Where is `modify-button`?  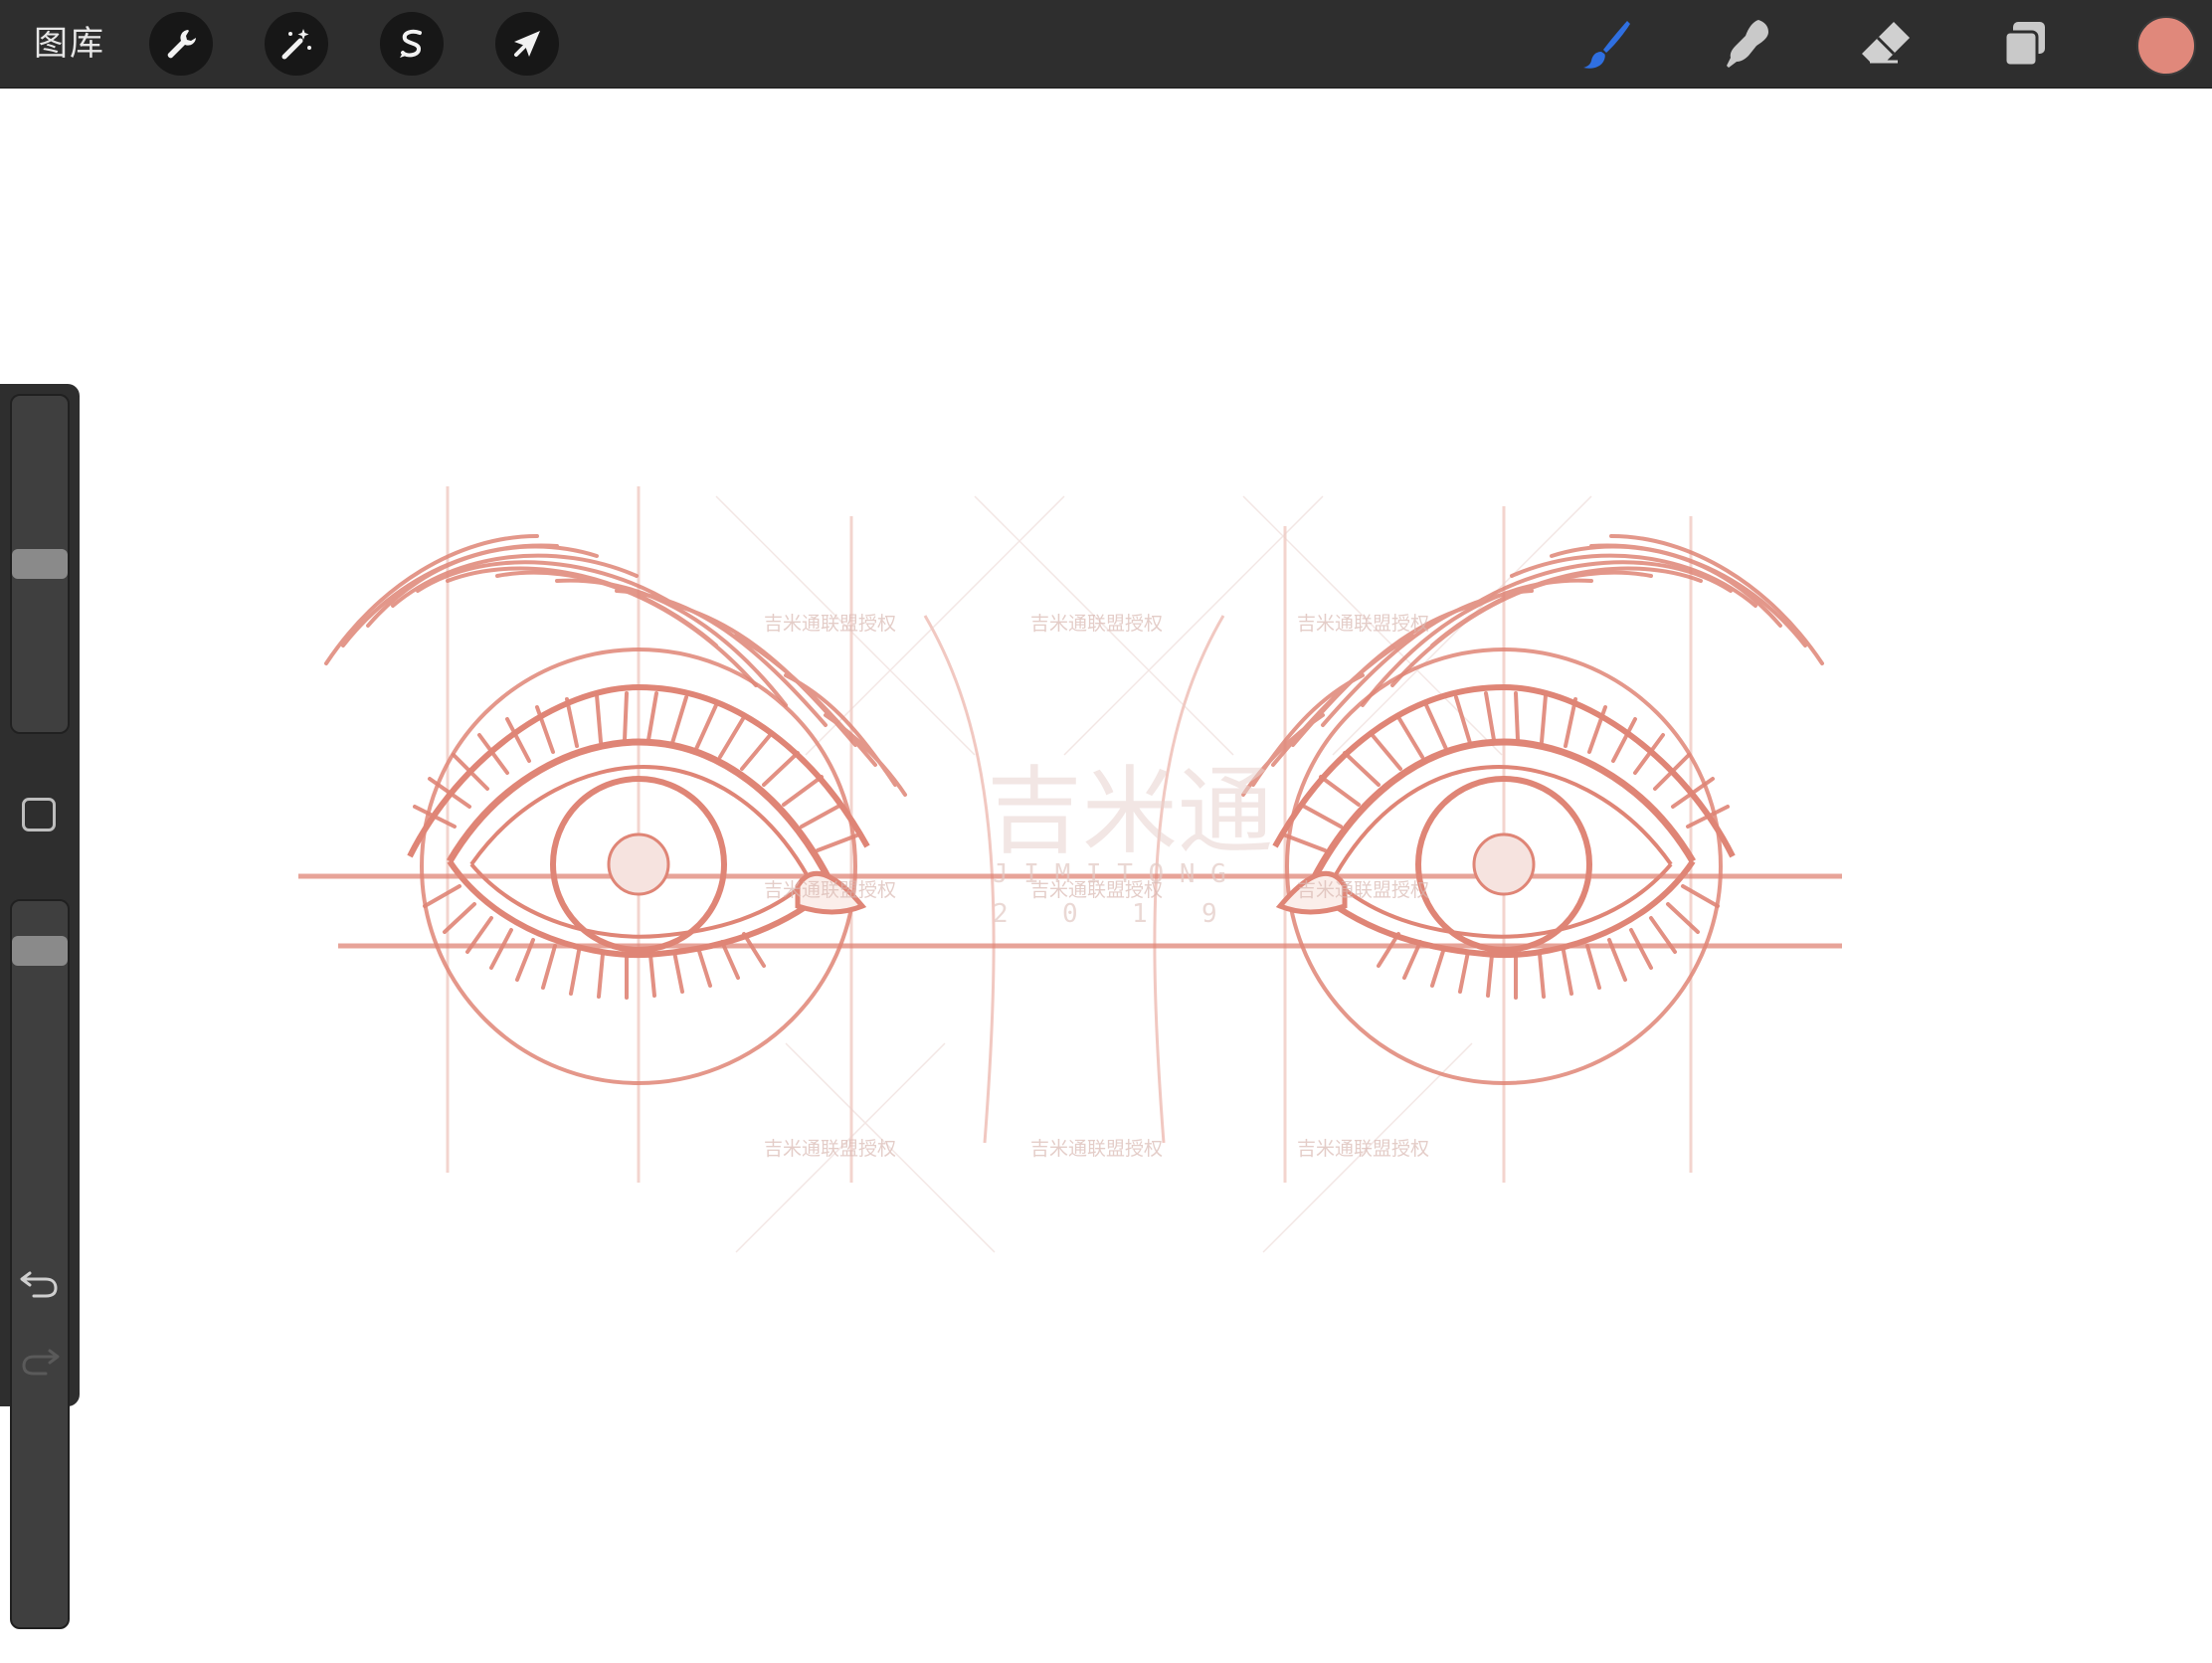
modify-button is located at coordinates (39, 815).